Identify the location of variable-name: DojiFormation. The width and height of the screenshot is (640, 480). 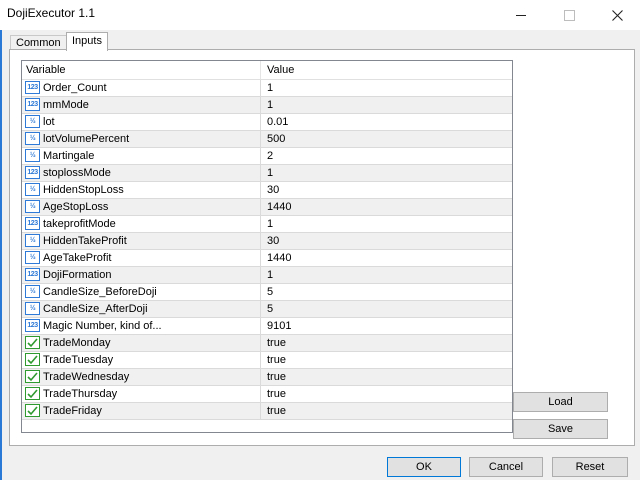
(77, 275).